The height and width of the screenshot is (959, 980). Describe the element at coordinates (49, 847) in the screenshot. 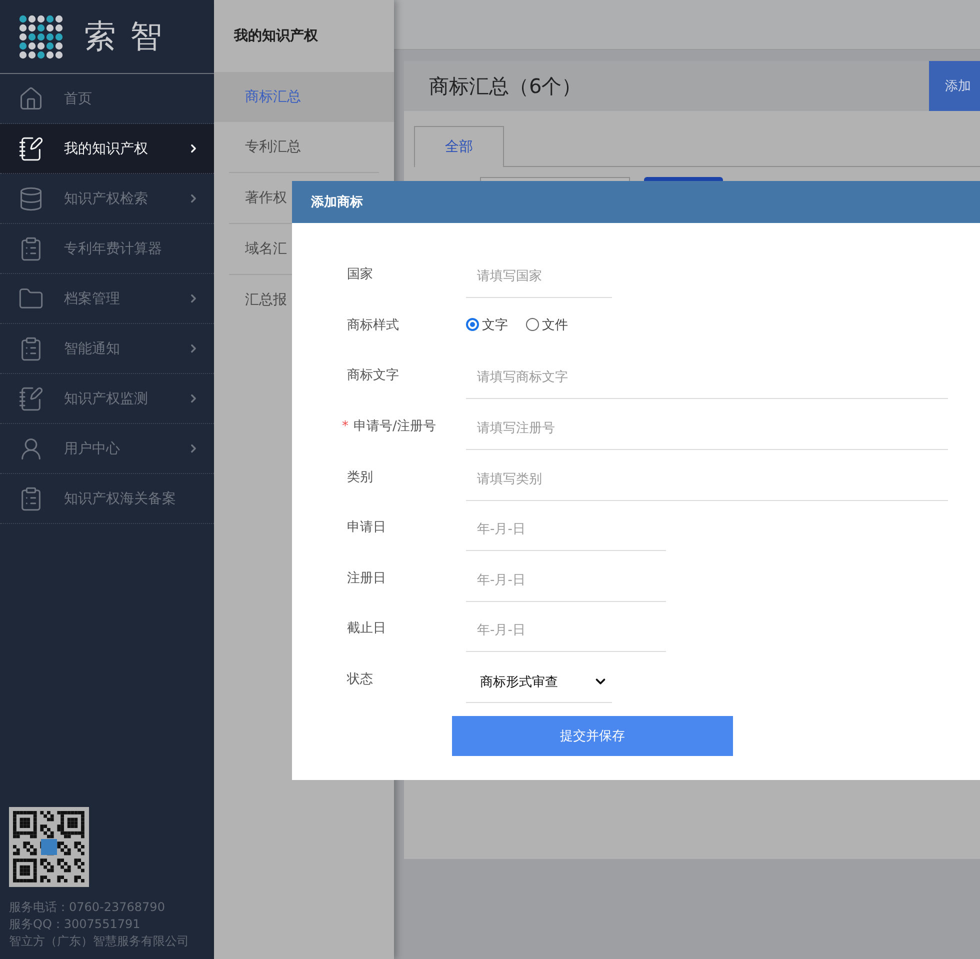

I see `qr-code-icon` at that location.